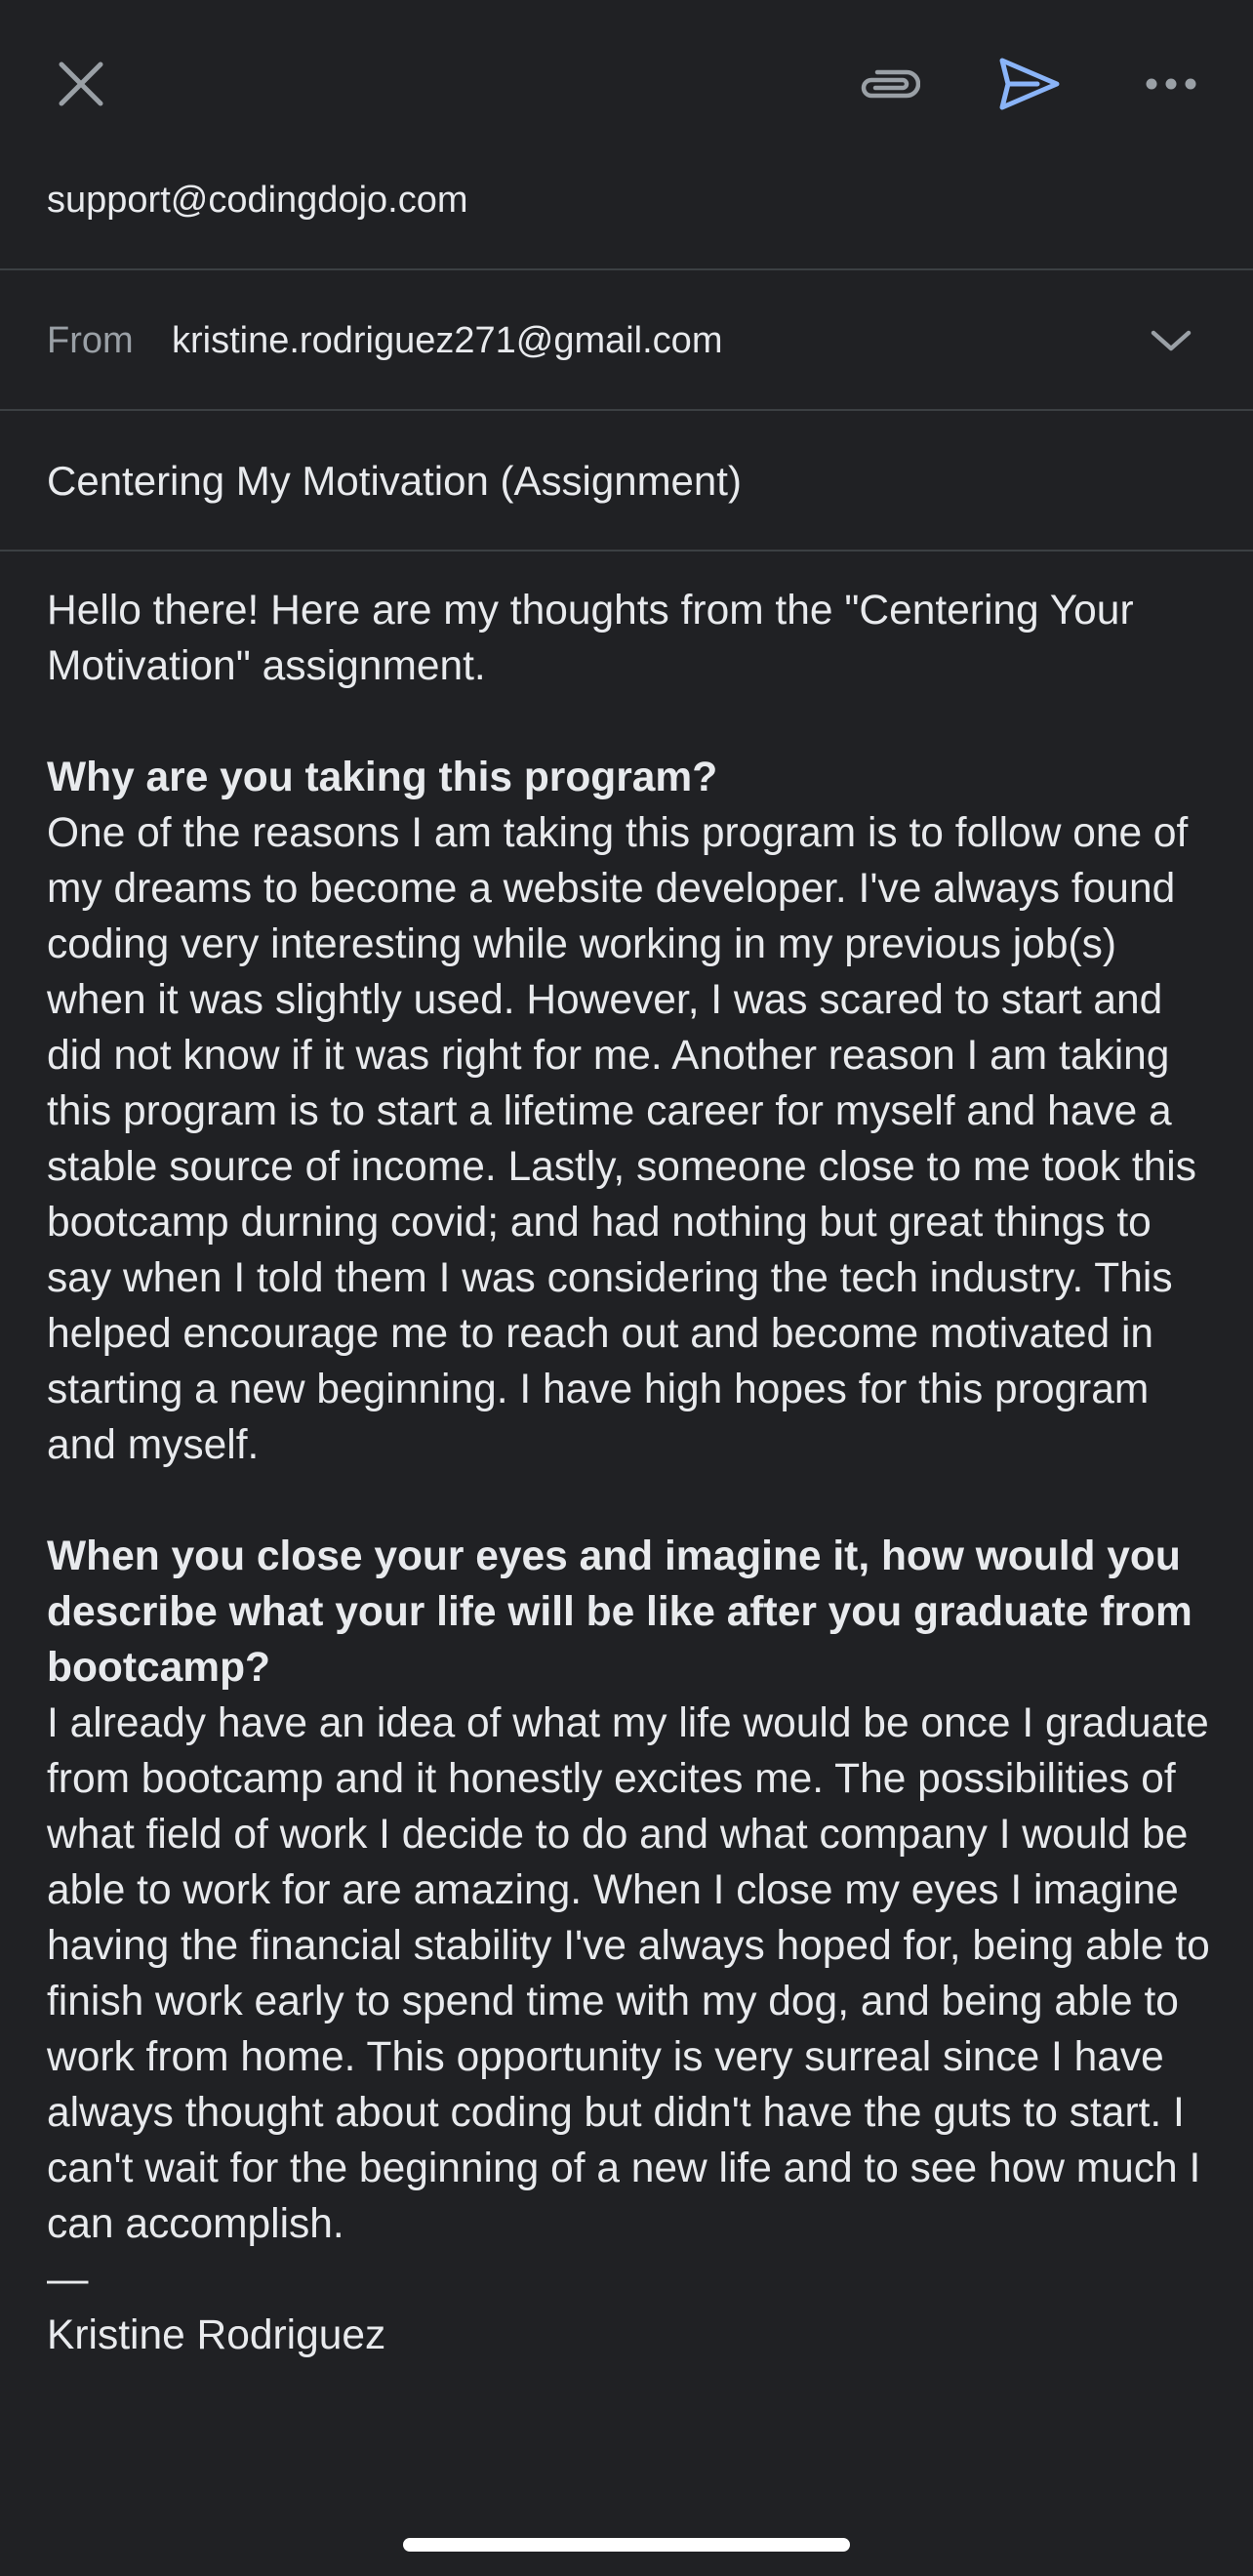 This screenshot has height=2576, width=1253. What do you see at coordinates (447, 340) in the screenshot?
I see `from-address: kristine.rodriguez271@gmail.com` at bounding box center [447, 340].